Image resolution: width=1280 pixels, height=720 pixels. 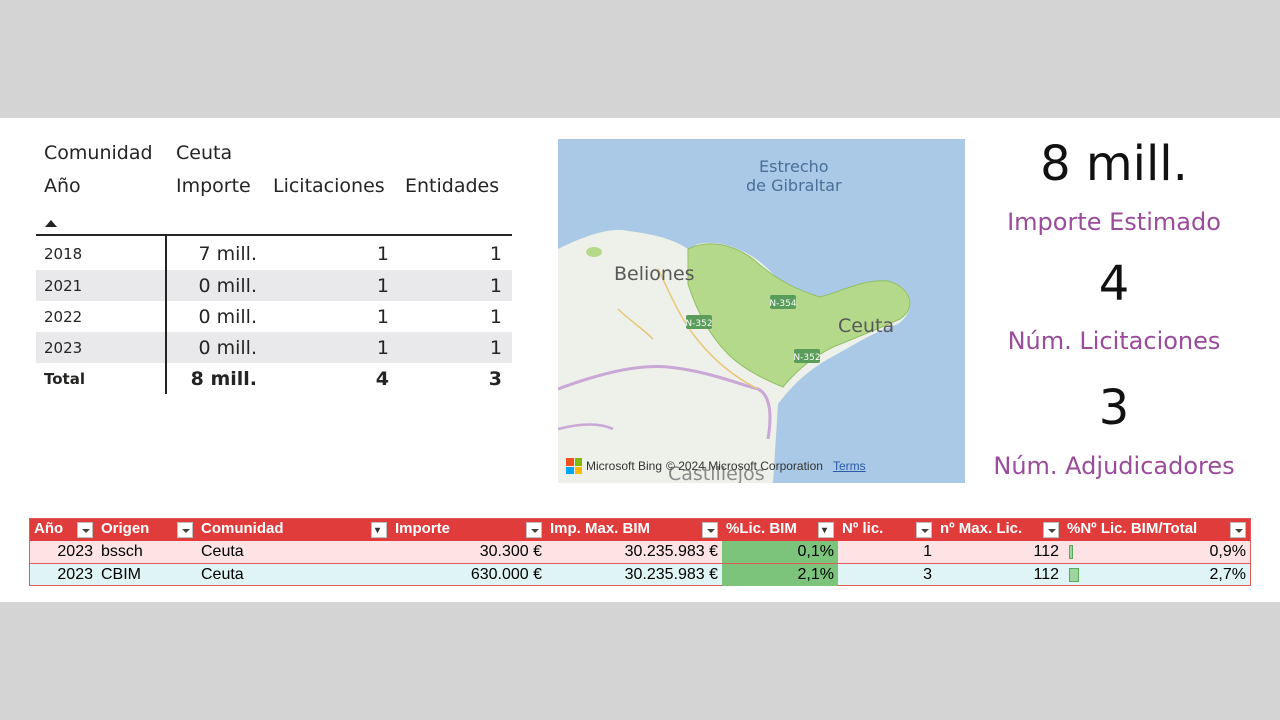 What do you see at coordinates (782, 304) in the screenshot?
I see `road-label: N-354` at bounding box center [782, 304].